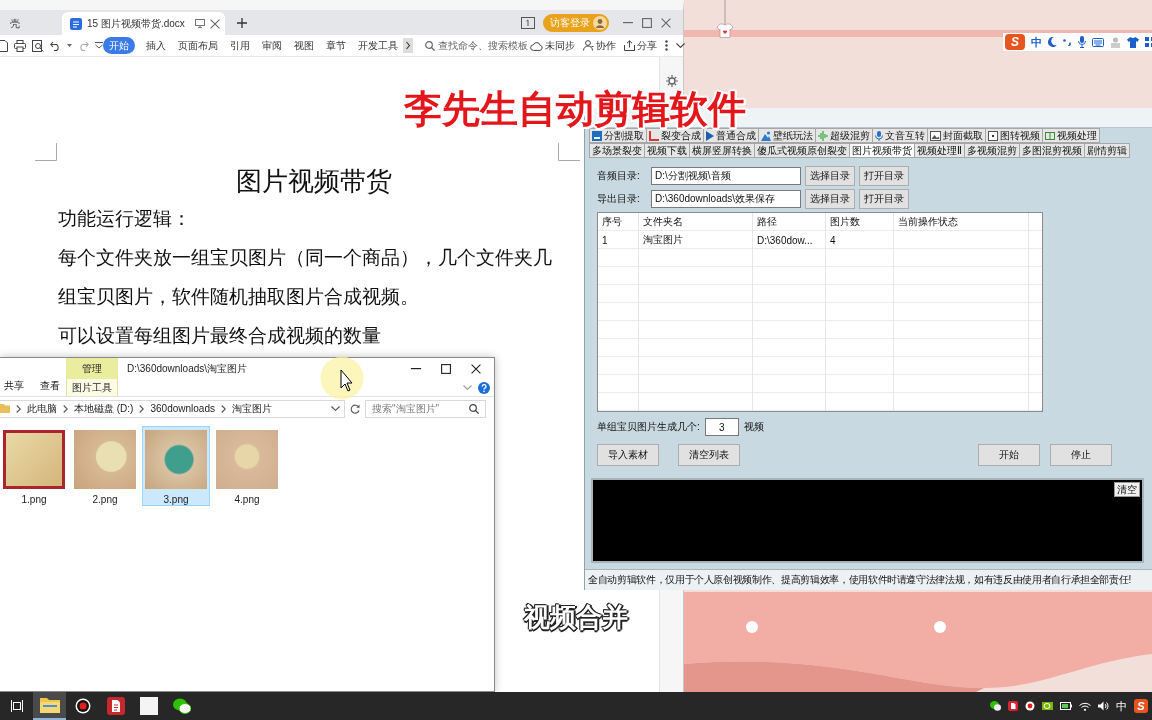 The image size is (1152, 720). Describe the element at coordinates (618, 222) in the screenshot. I see `column-header: 序号` at that location.